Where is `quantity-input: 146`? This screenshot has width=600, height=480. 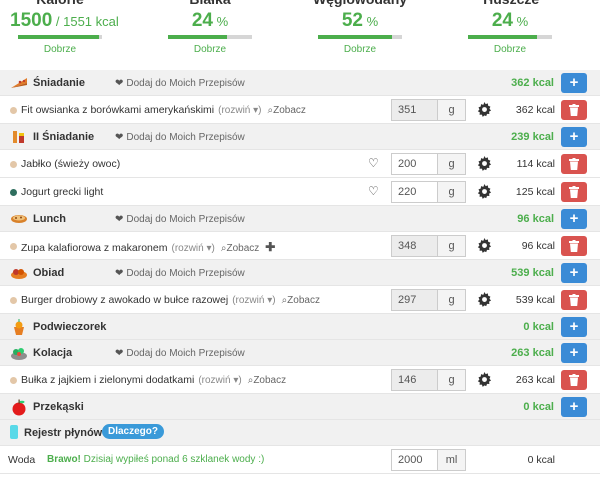 quantity-input: 146 is located at coordinates (414, 380).